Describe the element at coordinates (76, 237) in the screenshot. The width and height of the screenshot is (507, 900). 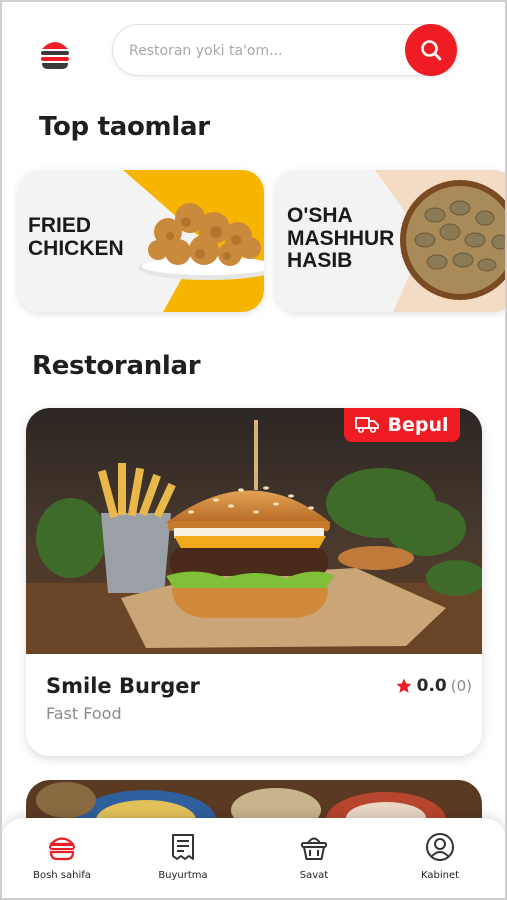
I see `top-food-label: FRIED CHICKEN` at that location.